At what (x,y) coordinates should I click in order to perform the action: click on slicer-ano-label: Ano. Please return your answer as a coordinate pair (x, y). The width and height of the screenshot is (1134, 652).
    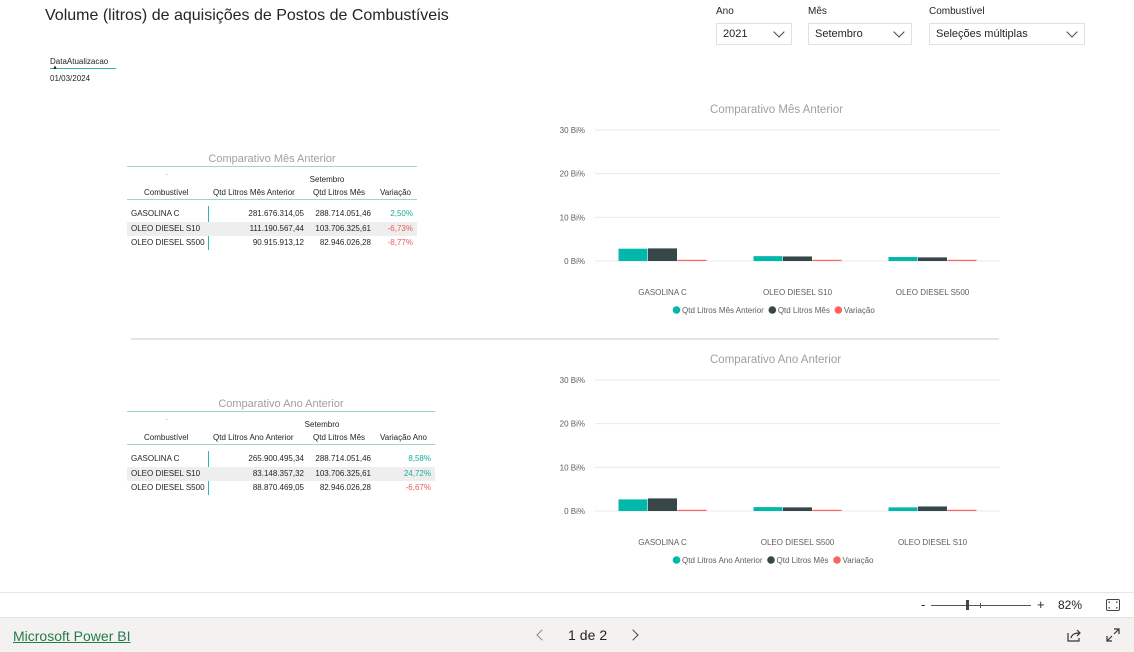
    Looking at the image, I should click on (725, 11).